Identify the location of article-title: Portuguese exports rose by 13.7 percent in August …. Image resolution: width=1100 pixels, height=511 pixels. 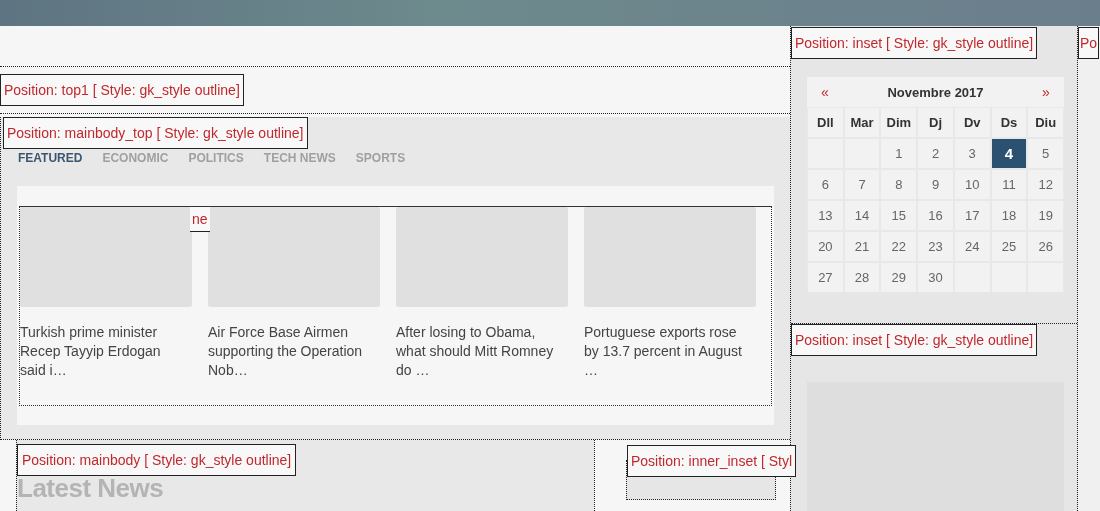
(670, 351).